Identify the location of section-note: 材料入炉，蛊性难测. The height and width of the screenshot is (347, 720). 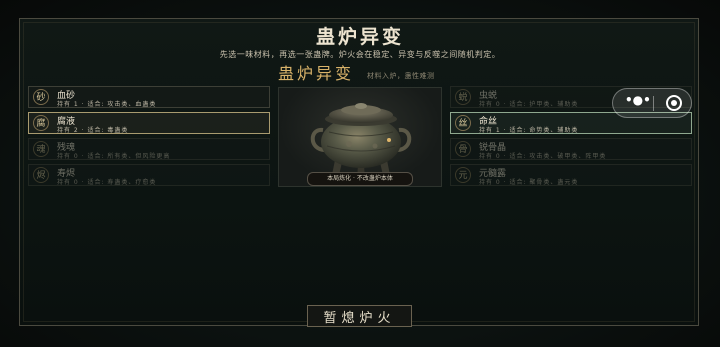
(401, 76).